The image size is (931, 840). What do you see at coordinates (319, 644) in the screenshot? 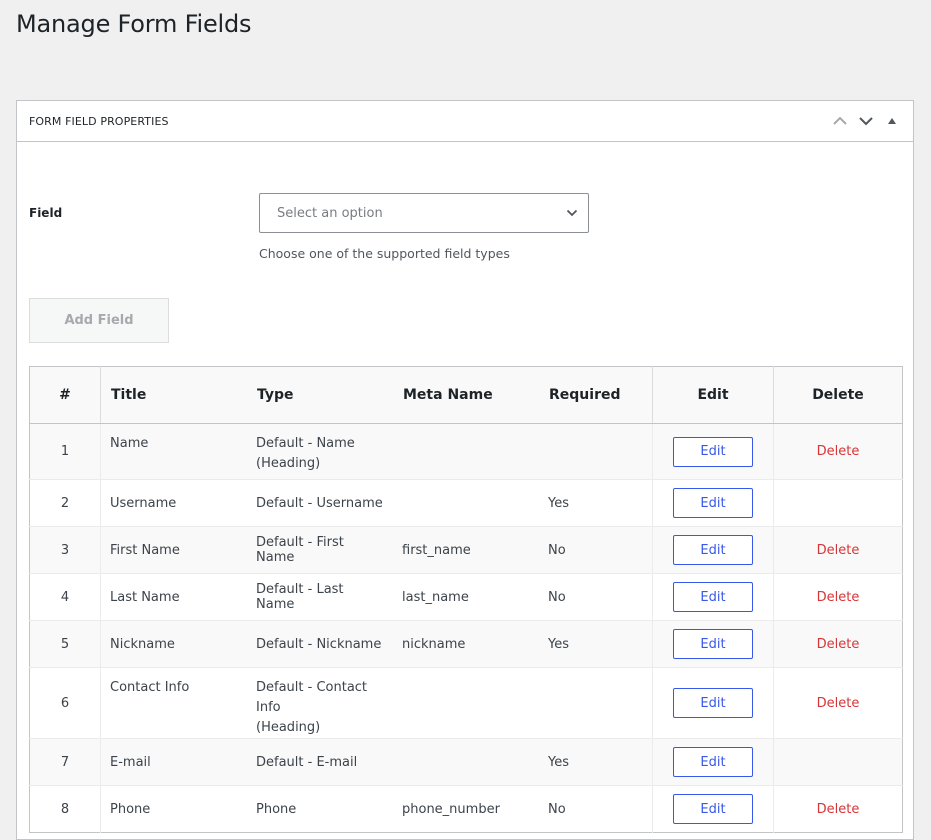
I see `type-text: Default - Nickname` at bounding box center [319, 644].